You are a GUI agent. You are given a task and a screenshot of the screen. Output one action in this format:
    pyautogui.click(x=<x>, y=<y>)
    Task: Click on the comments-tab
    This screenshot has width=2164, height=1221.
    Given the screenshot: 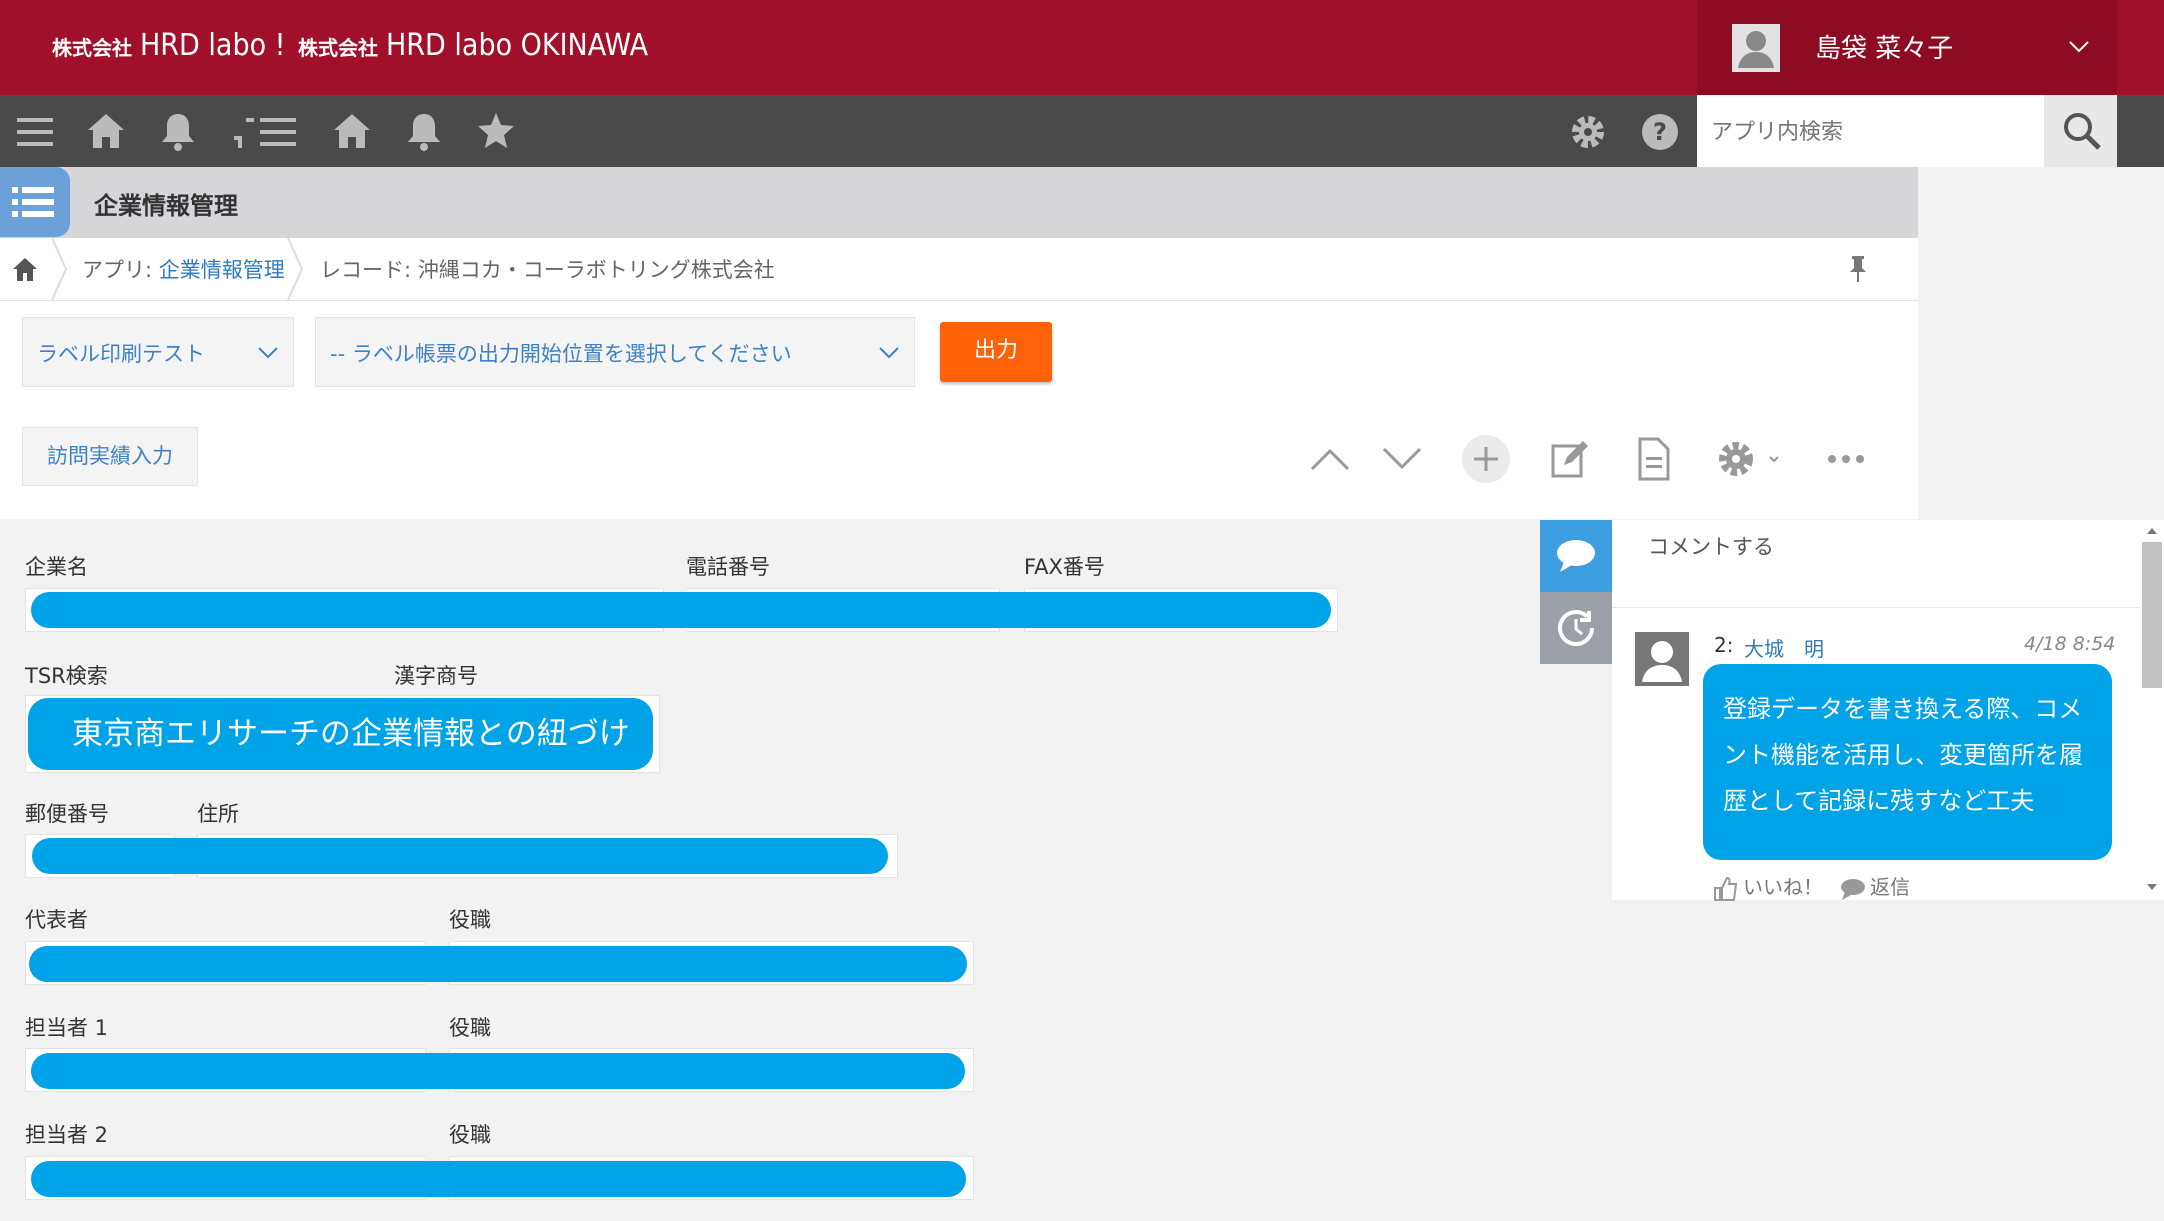 What is the action you would take?
    pyautogui.click(x=1576, y=556)
    